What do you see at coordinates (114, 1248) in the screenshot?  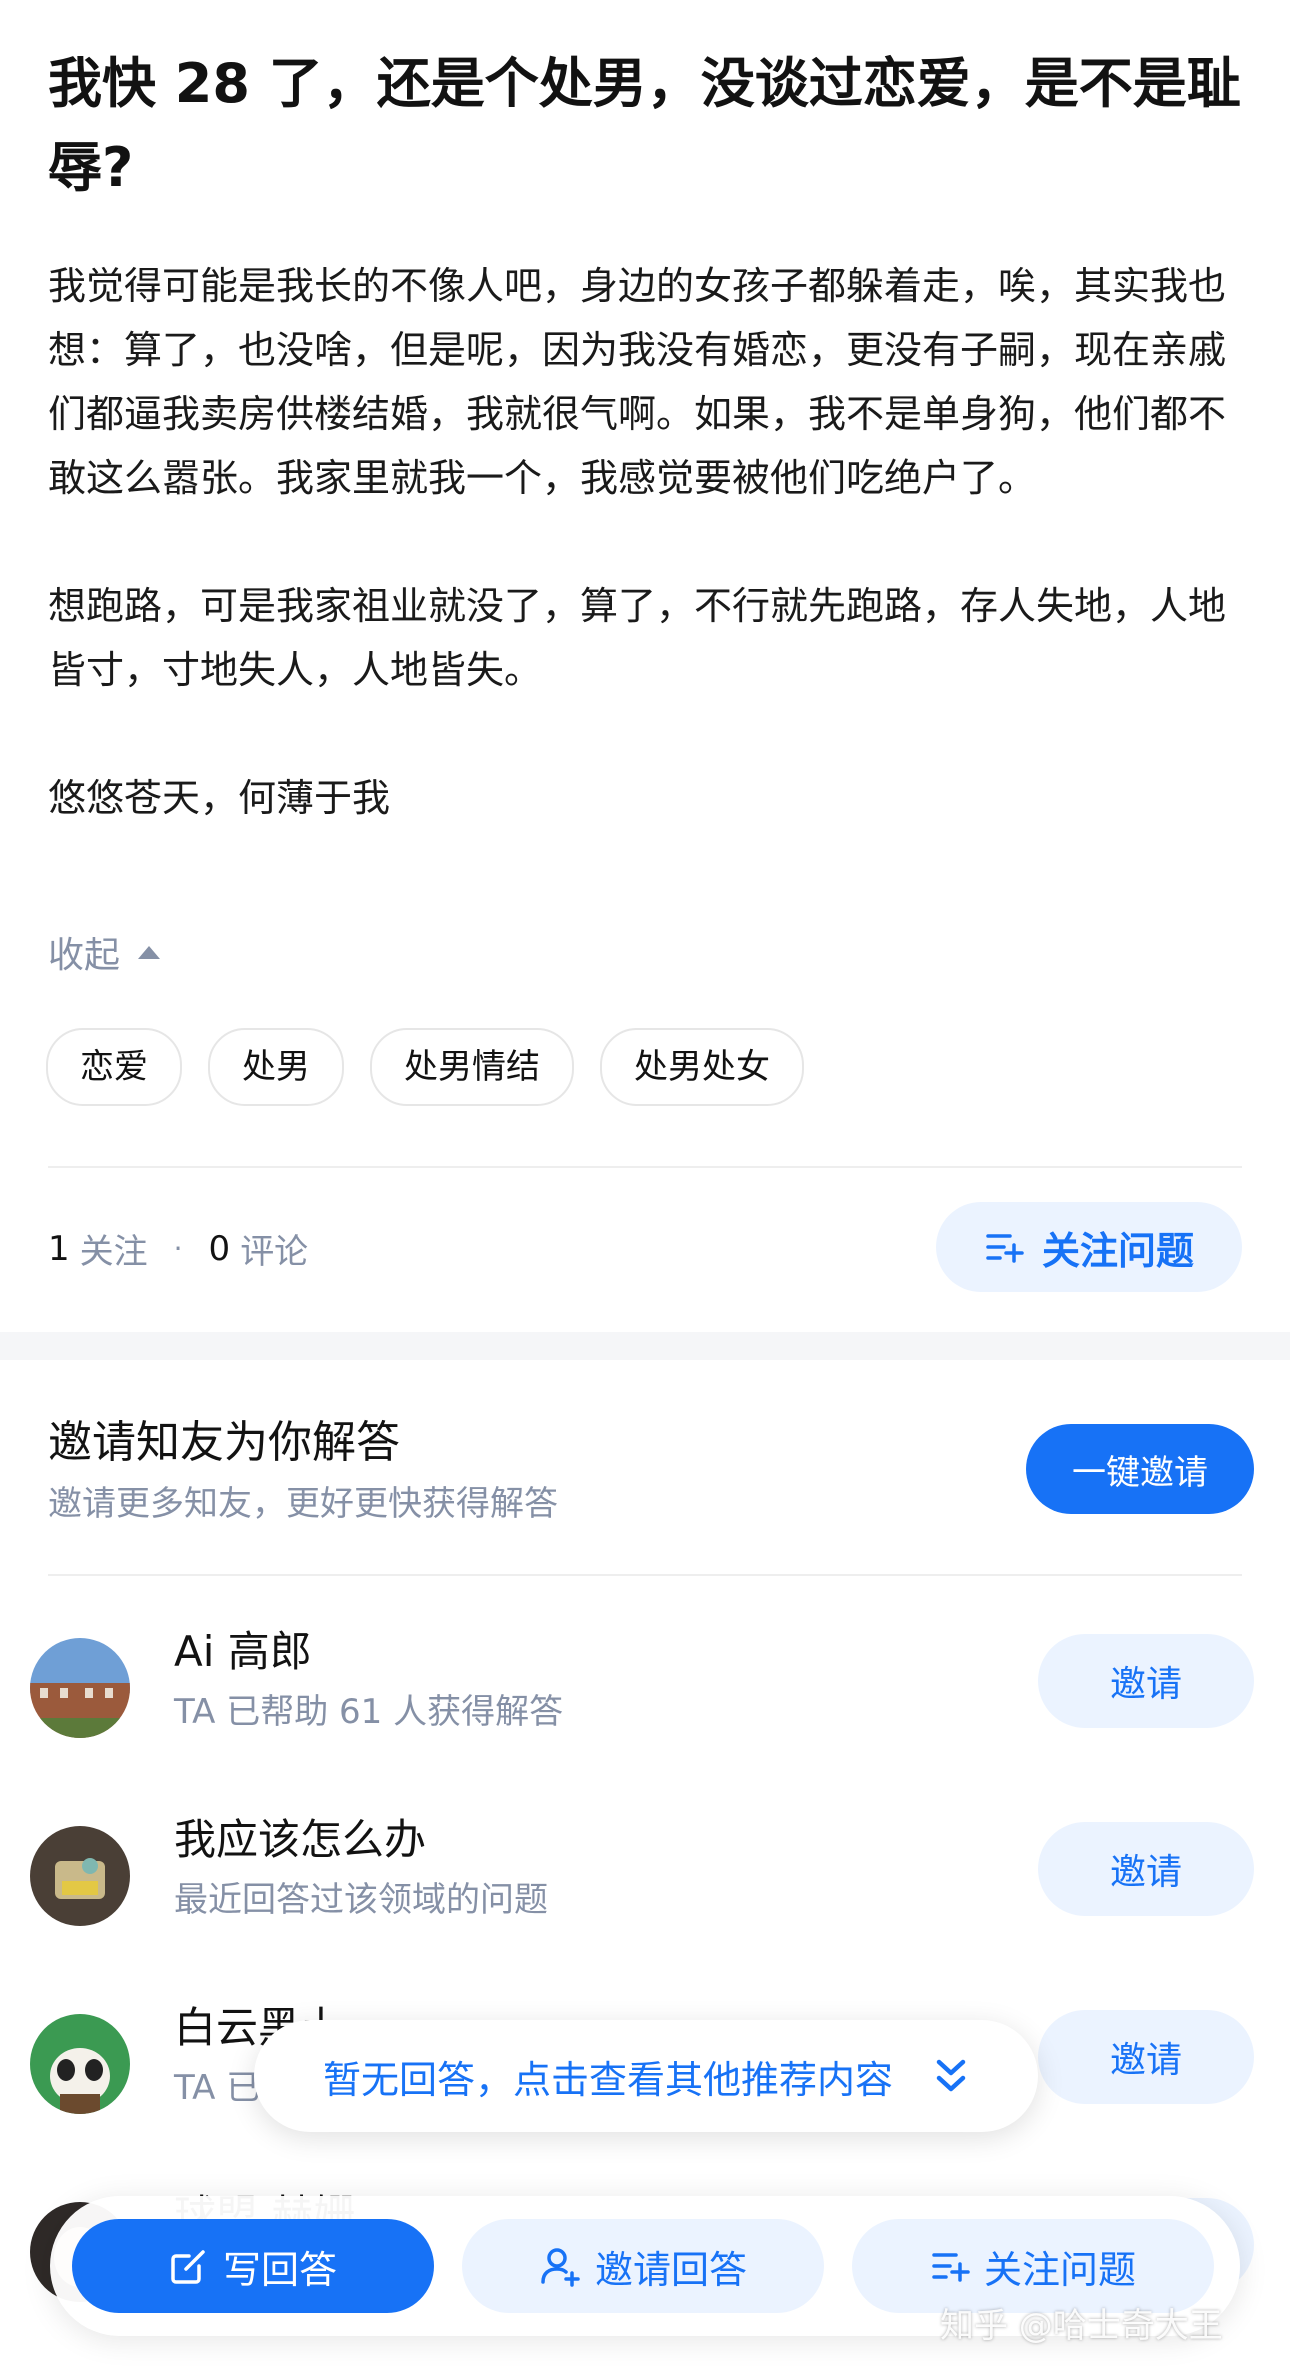 I see `follow-count-label: 关注` at bounding box center [114, 1248].